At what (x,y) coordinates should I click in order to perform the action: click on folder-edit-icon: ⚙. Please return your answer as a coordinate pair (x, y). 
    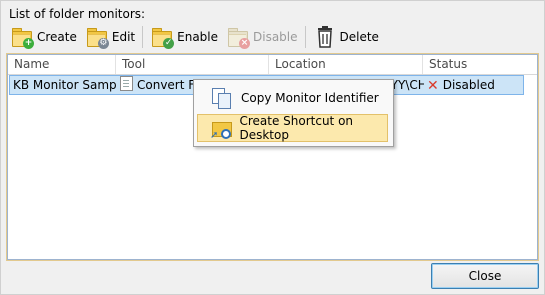
    Looking at the image, I should click on (97, 37).